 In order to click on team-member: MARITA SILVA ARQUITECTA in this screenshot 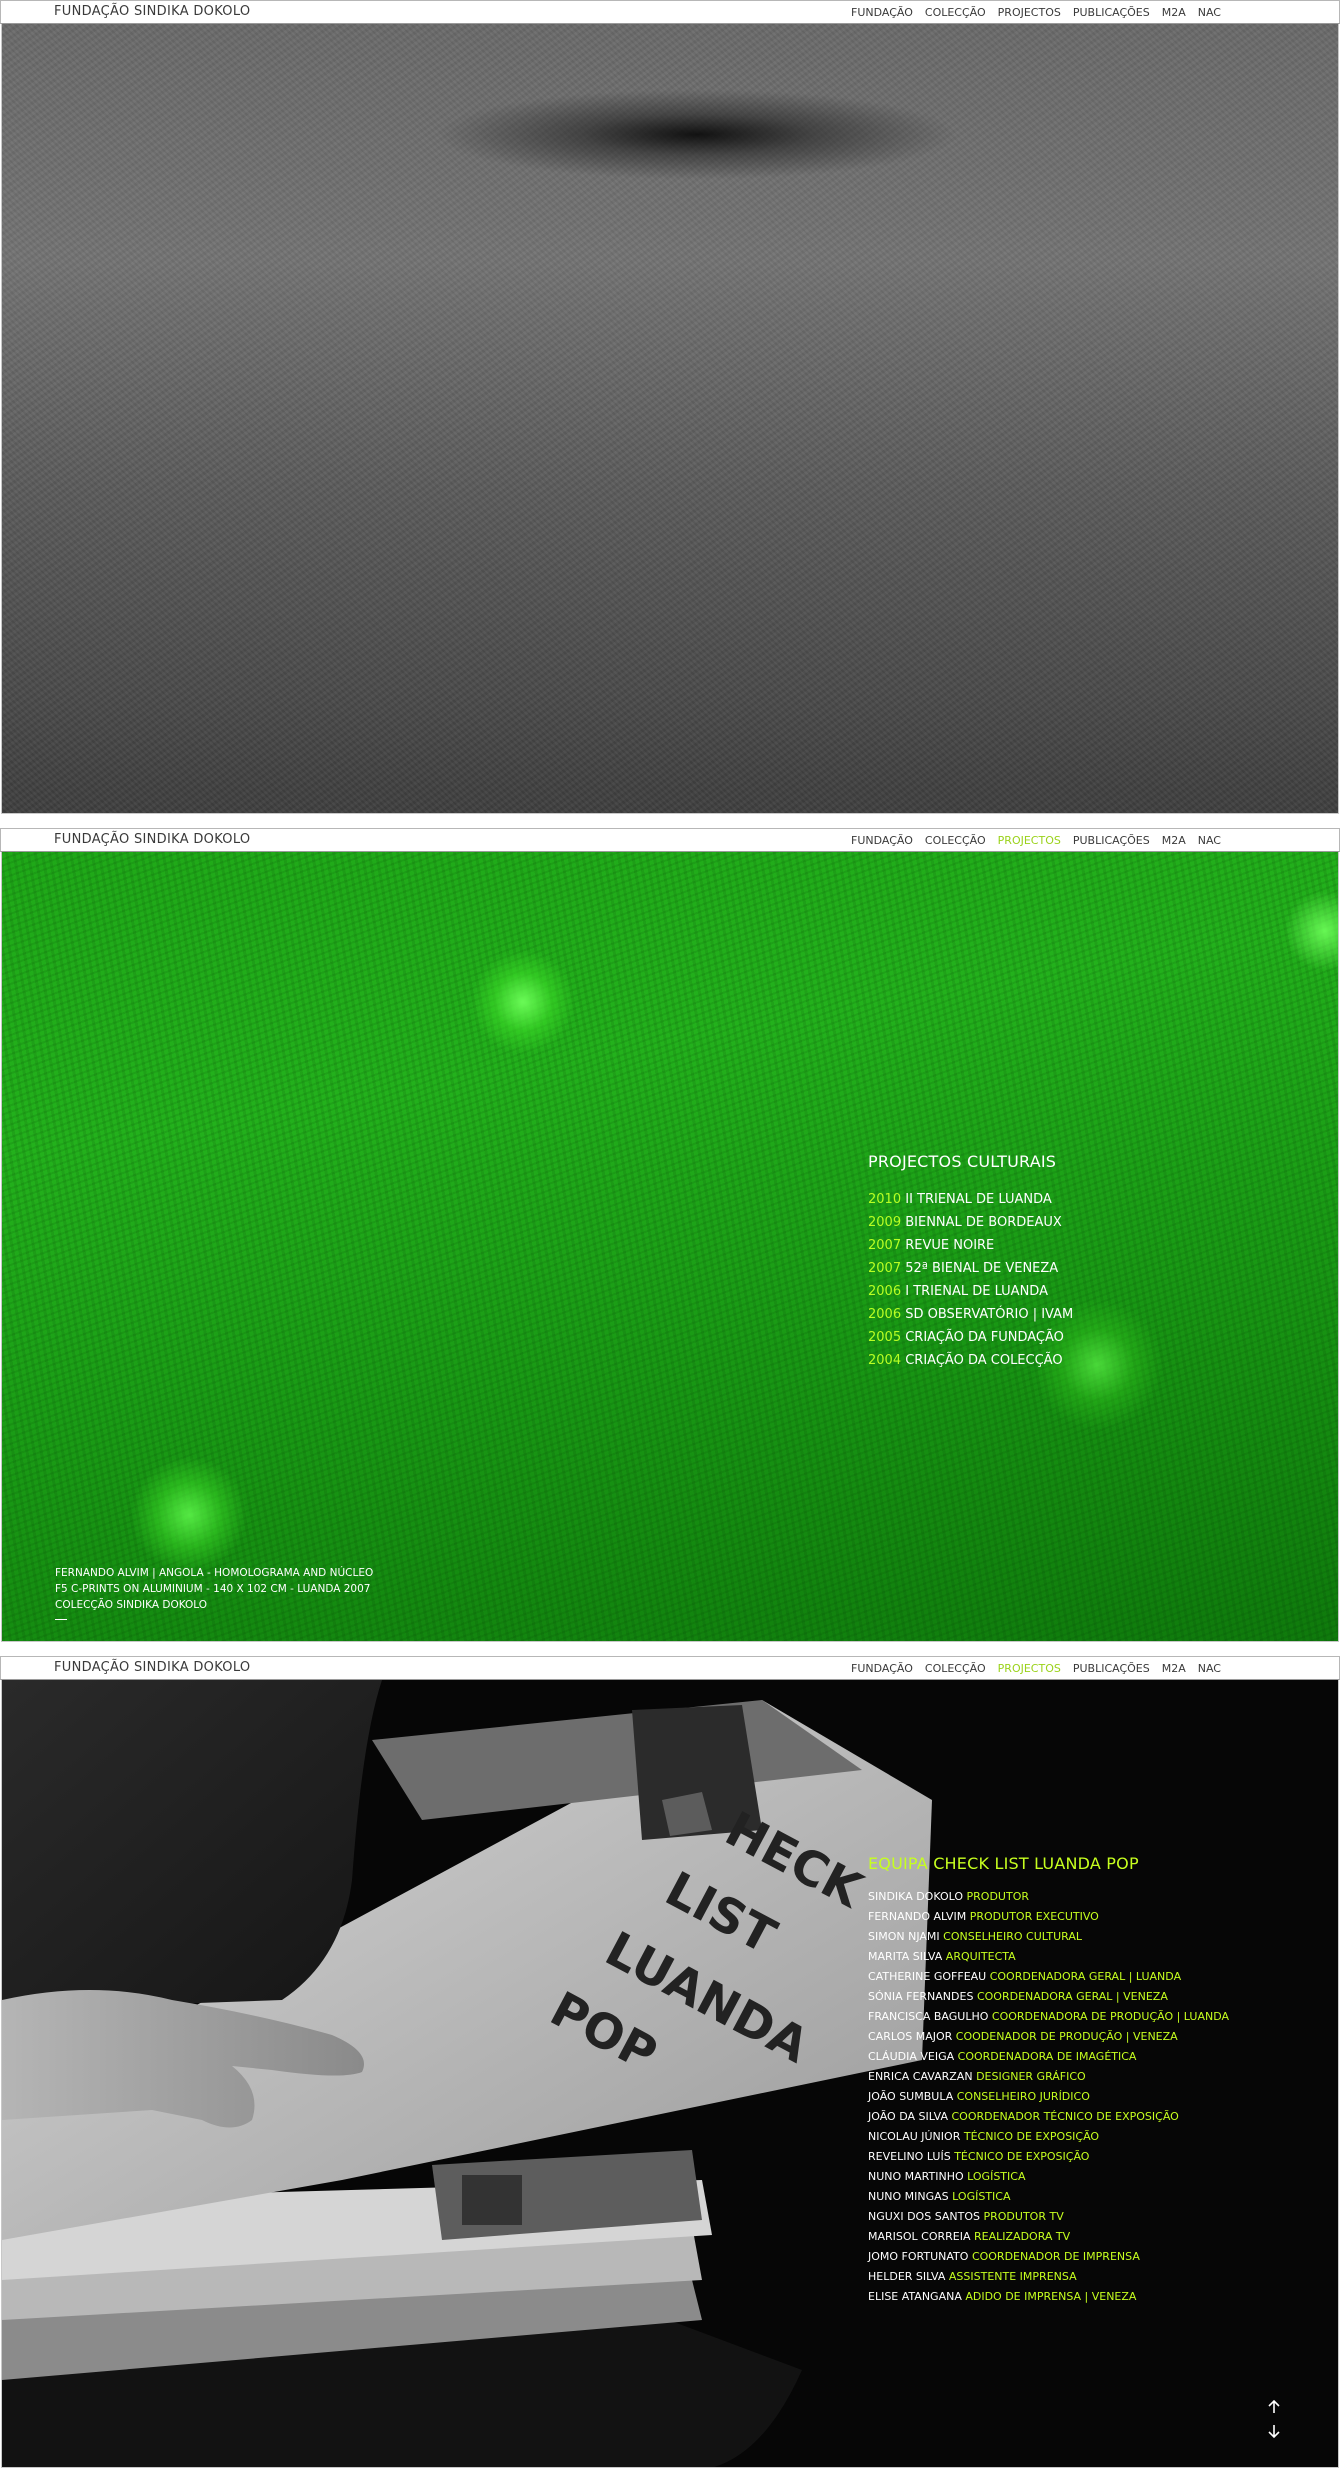, I will do `click(1048, 1957)`.